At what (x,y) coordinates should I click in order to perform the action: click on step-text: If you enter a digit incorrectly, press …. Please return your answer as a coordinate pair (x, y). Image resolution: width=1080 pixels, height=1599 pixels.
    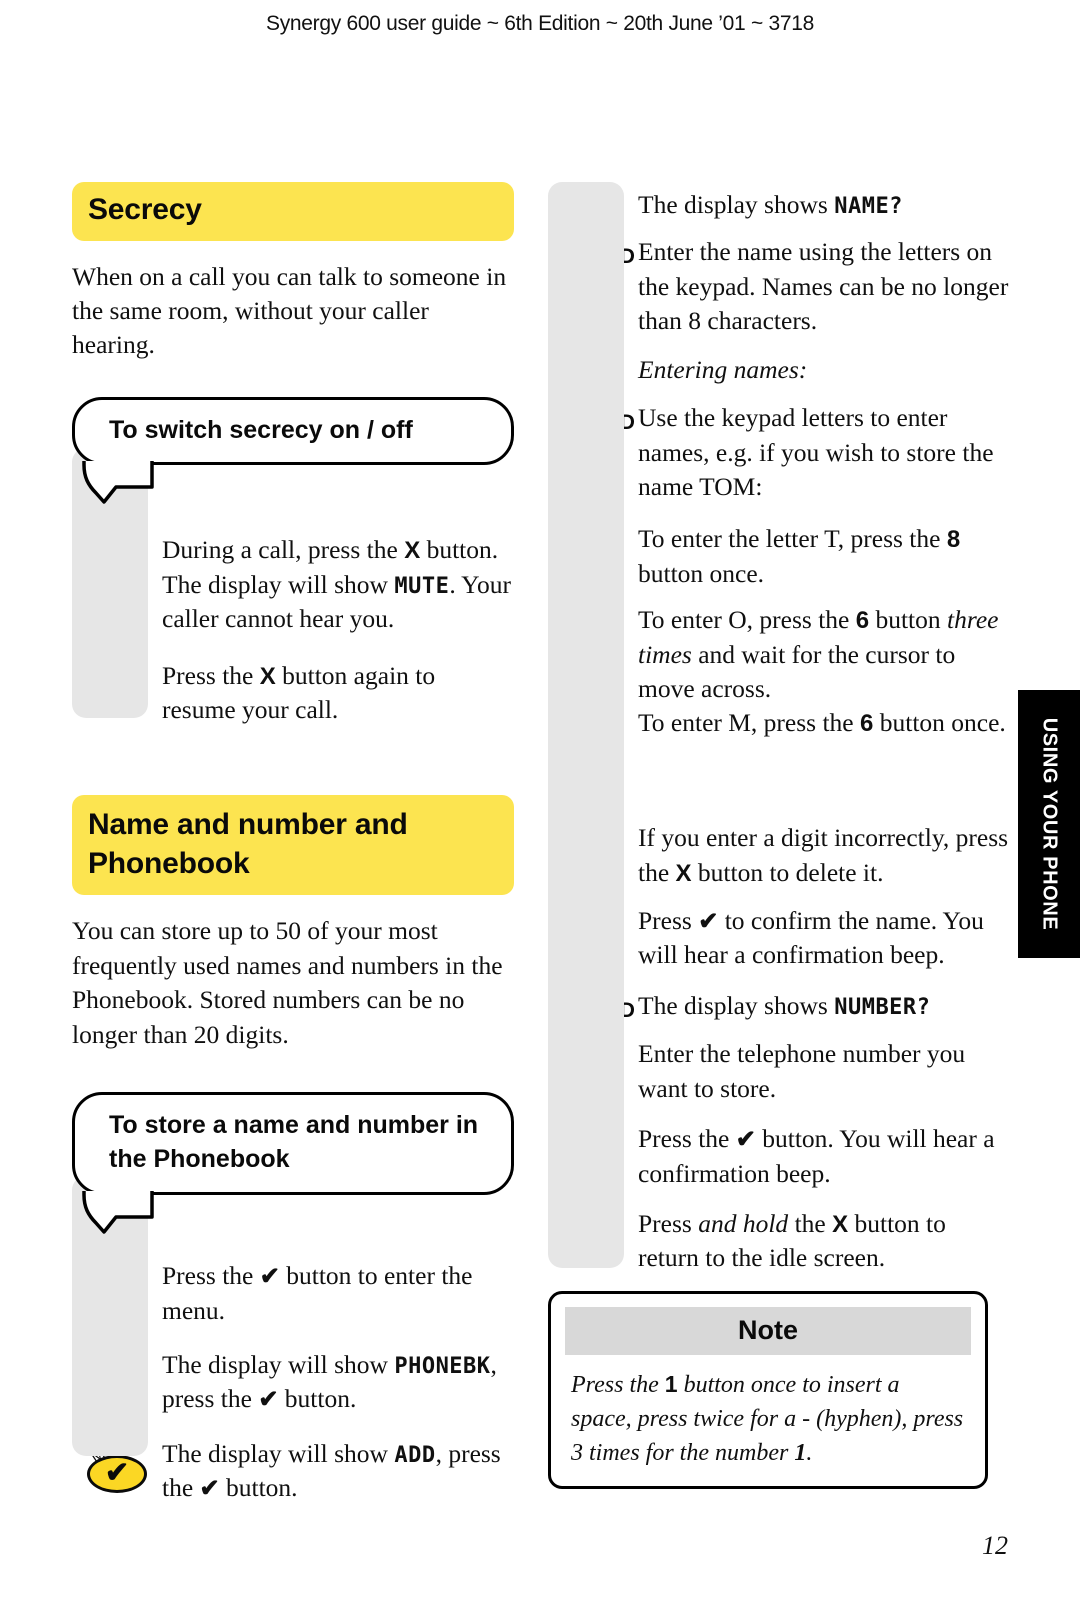
    Looking at the image, I should click on (823, 855).